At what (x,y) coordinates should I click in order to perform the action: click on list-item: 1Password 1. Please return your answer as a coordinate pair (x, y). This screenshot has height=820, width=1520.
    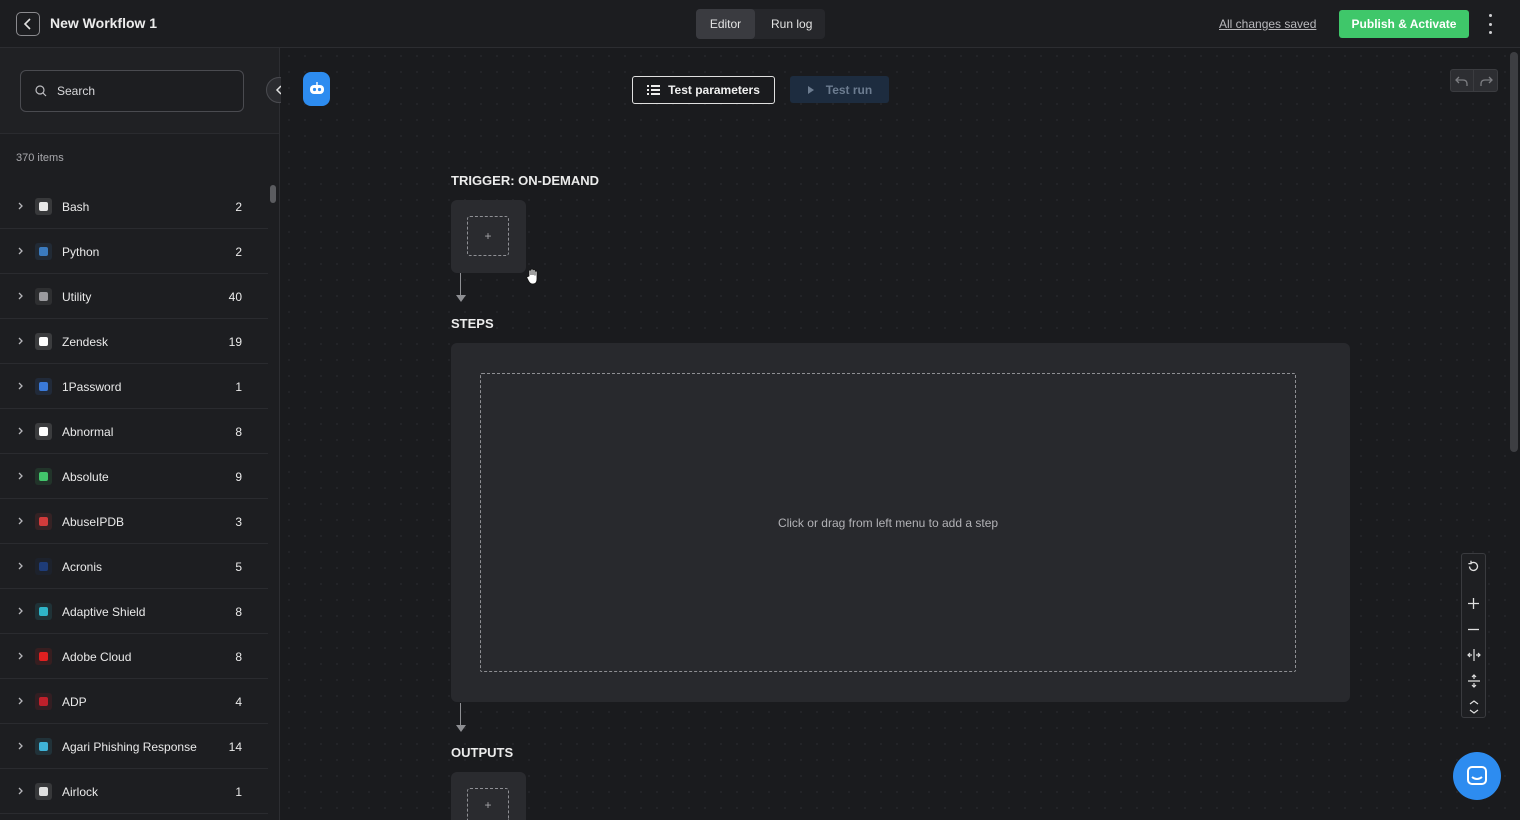
    Looking at the image, I should click on (134, 386).